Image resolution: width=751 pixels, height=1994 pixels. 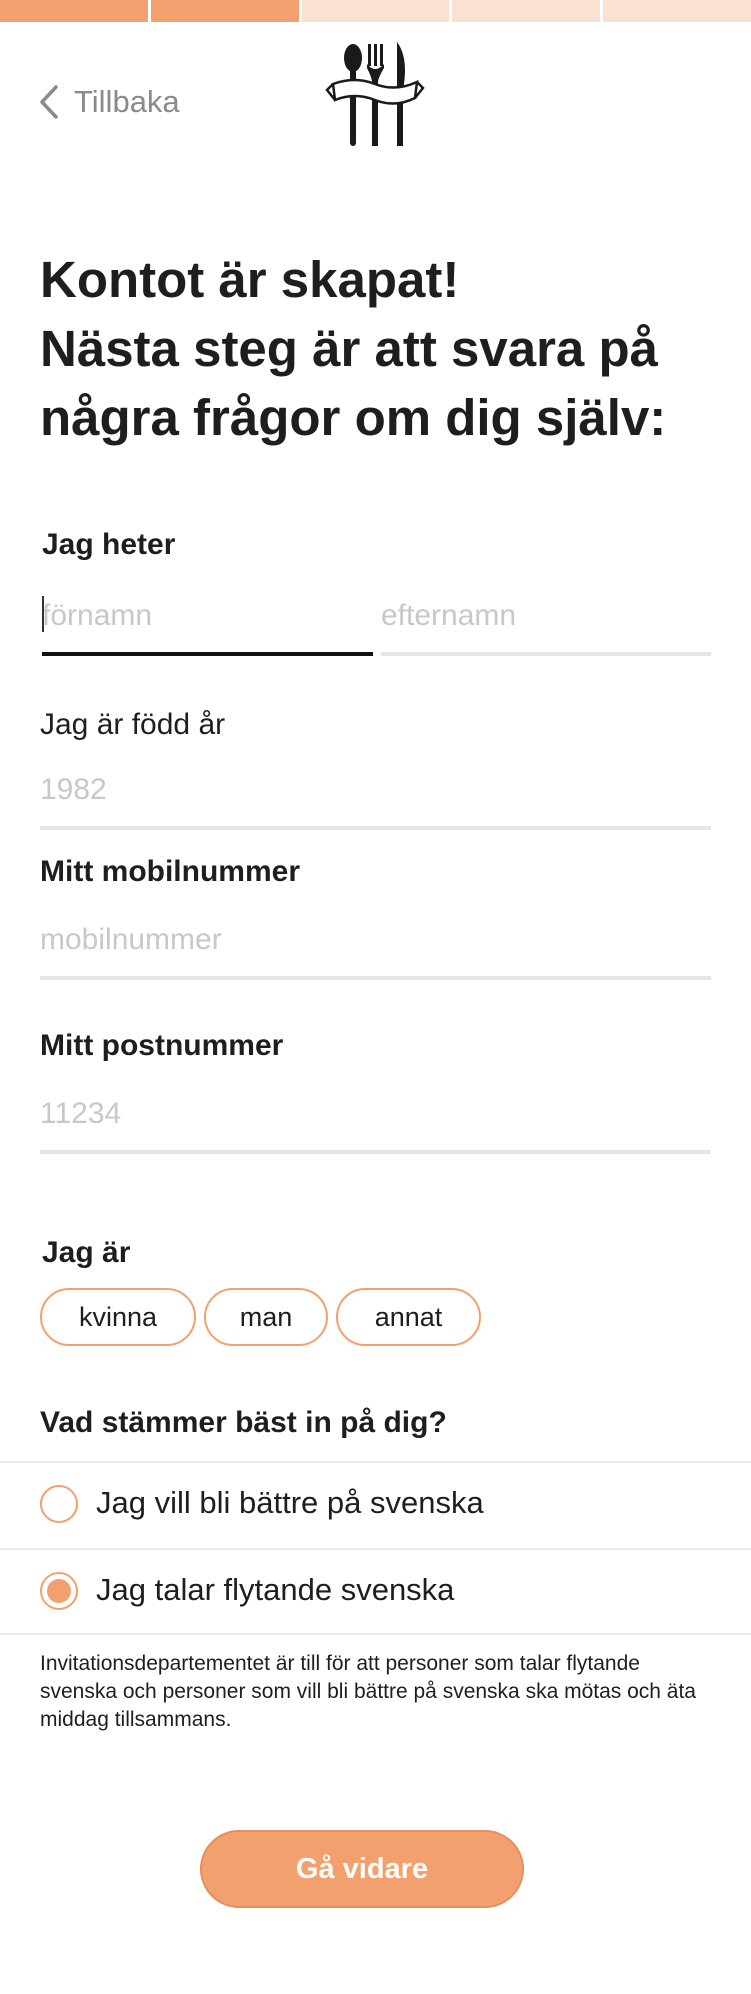 I want to click on radio-selected-dot, so click(x=59, y=1591).